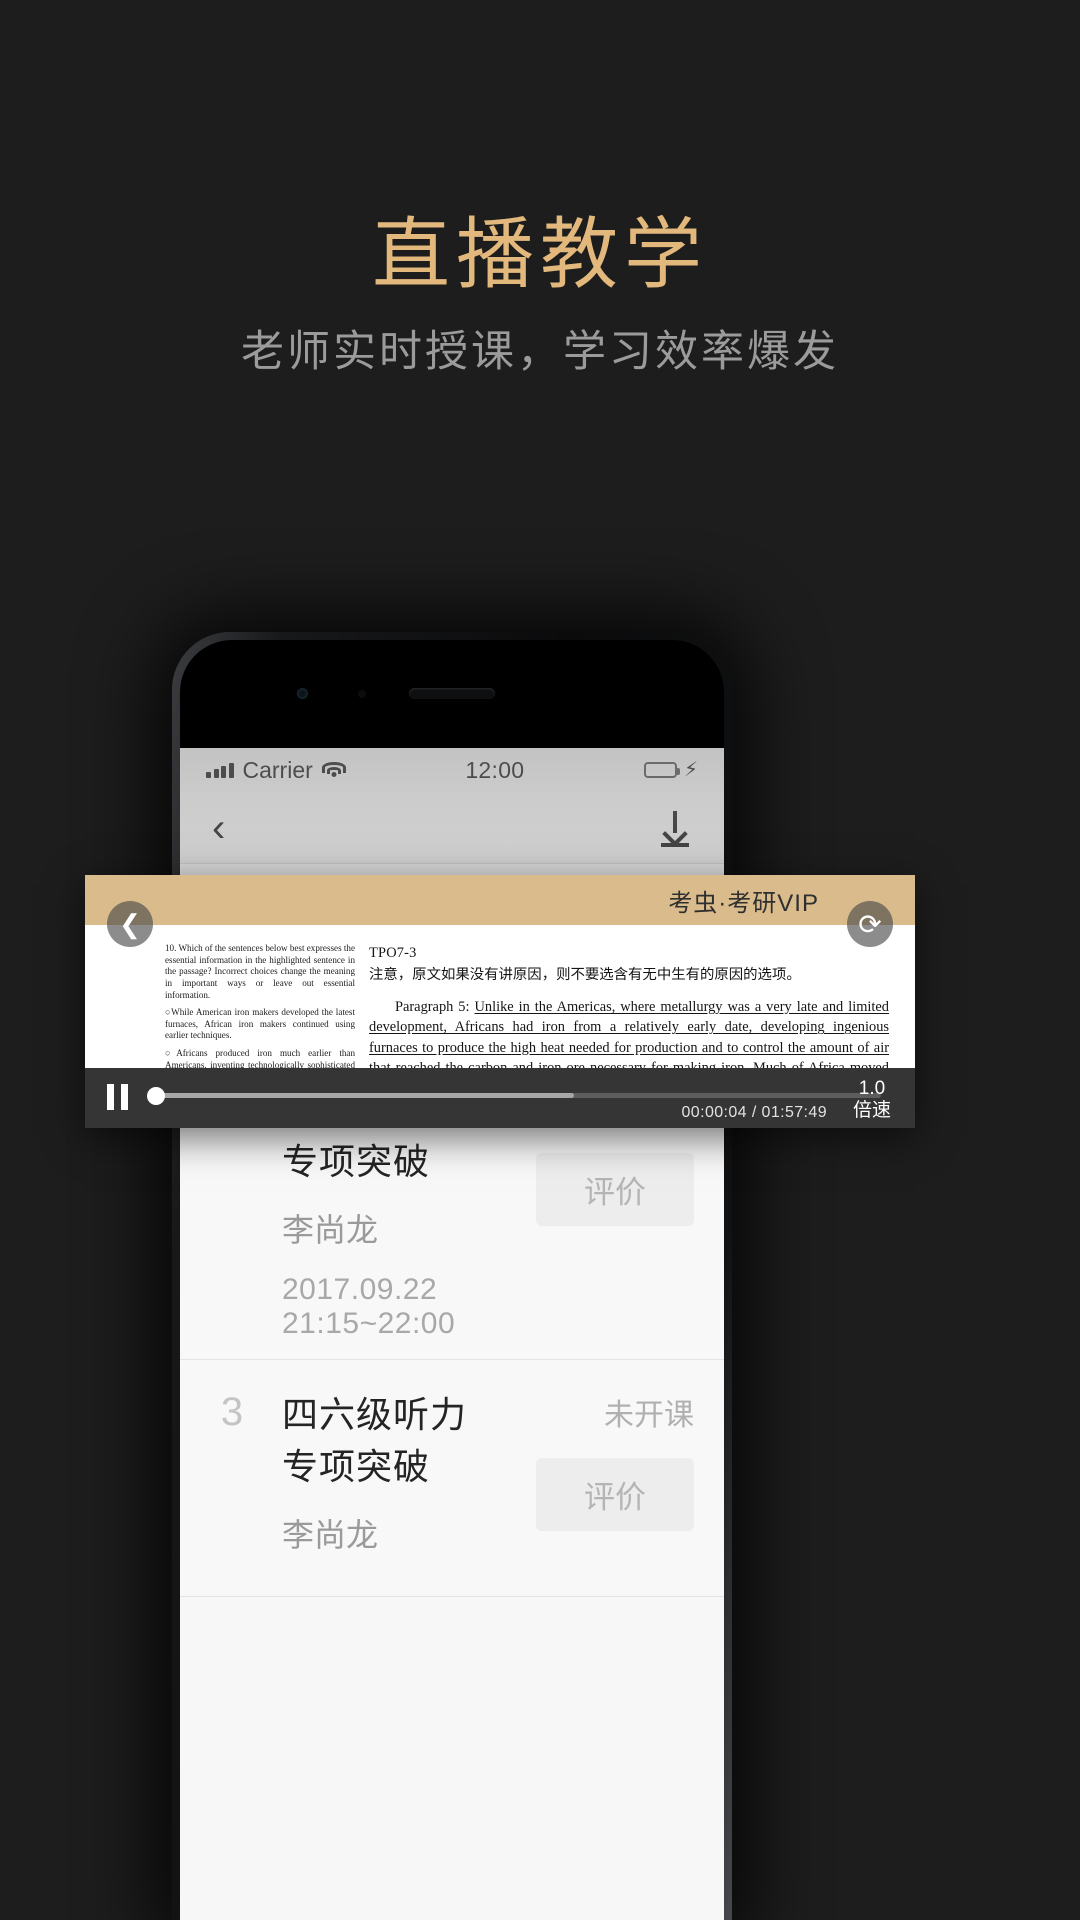 This screenshot has width=1080, height=1920. Describe the element at coordinates (365, 1095) in the screenshot. I see `progress-buffered` at that location.